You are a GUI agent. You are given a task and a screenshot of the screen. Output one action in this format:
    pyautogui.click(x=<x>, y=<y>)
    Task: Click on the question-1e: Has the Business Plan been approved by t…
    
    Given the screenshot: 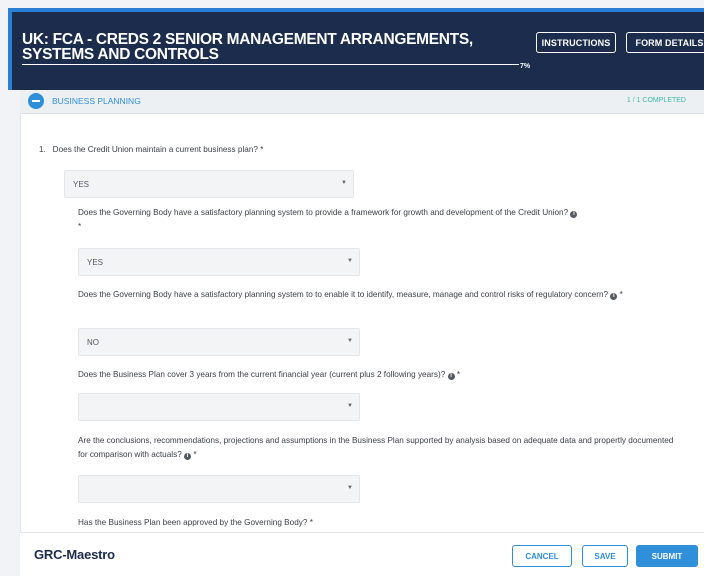 What is the action you would take?
    pyautogui.click(x=378, y=523)
    